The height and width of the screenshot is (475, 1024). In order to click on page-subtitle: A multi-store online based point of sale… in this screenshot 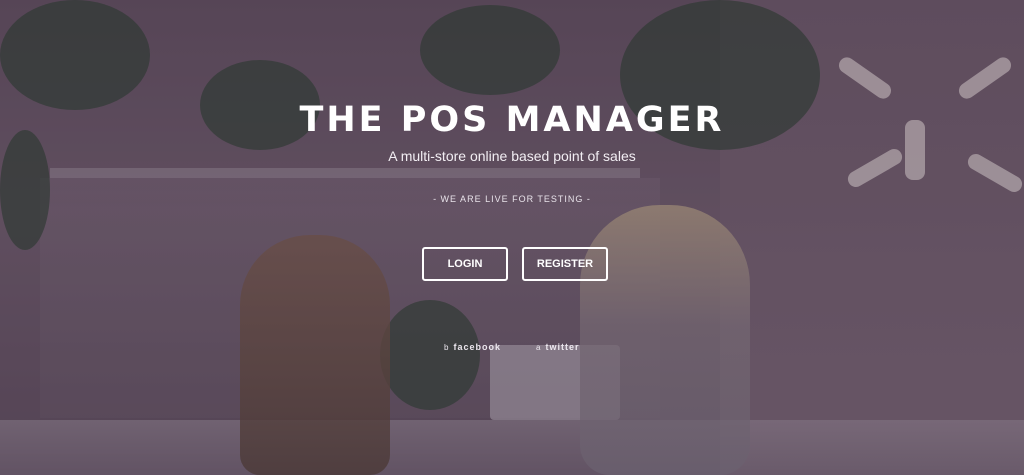, I will do `click(512, 156)`.